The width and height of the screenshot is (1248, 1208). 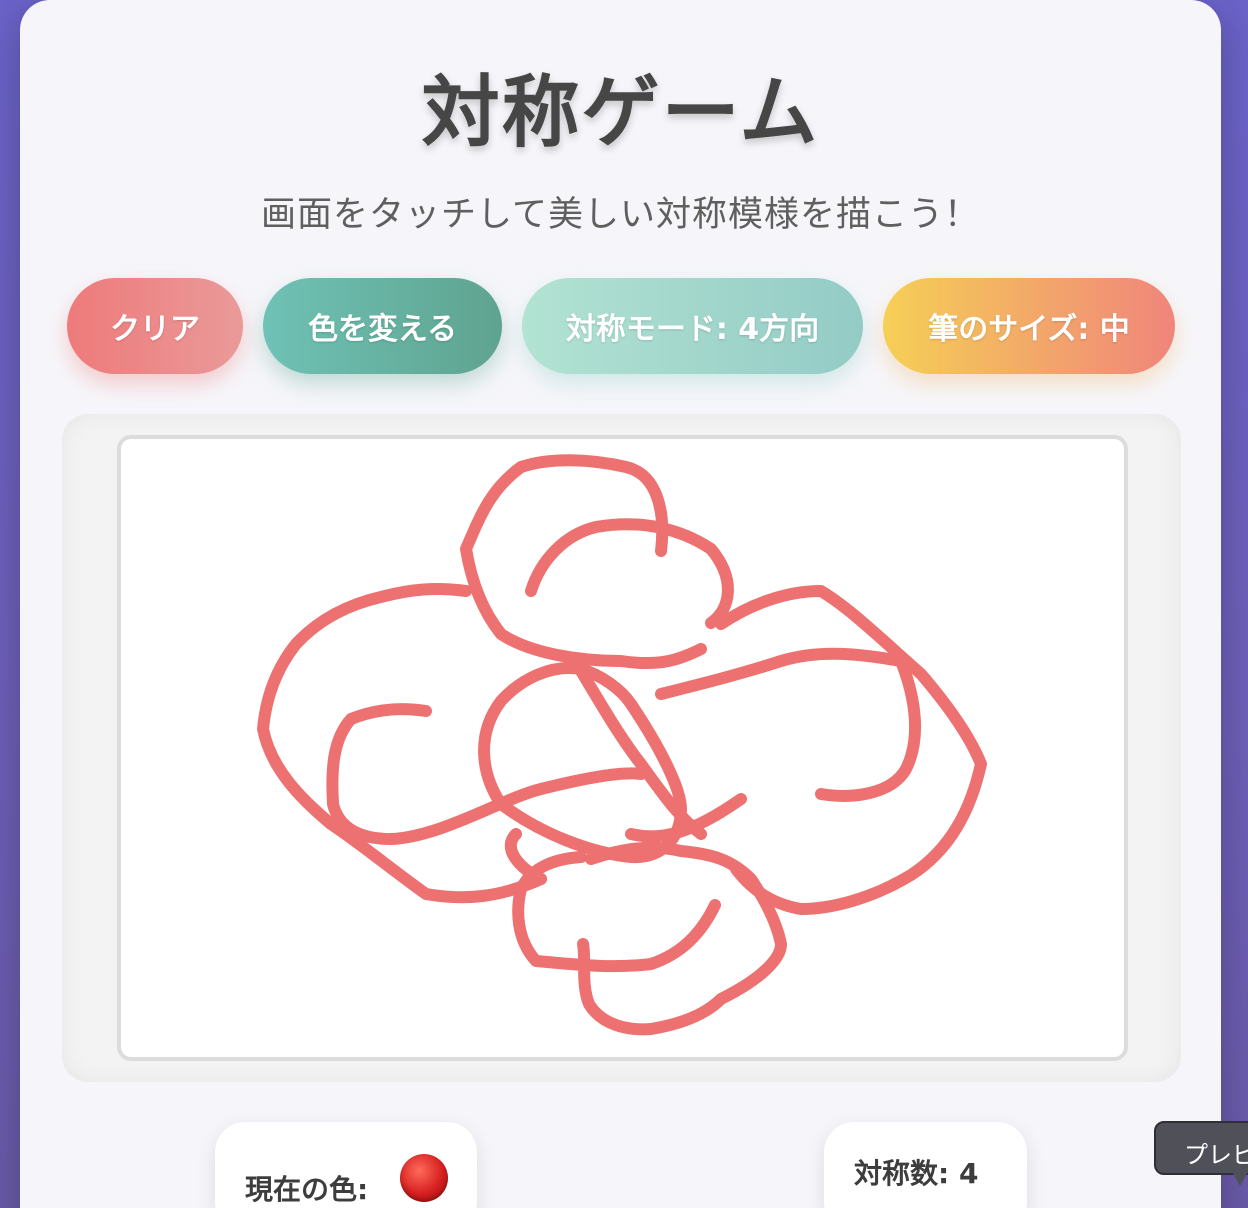 I want to click on clear-button: クリア, so click(x=155, y=326).